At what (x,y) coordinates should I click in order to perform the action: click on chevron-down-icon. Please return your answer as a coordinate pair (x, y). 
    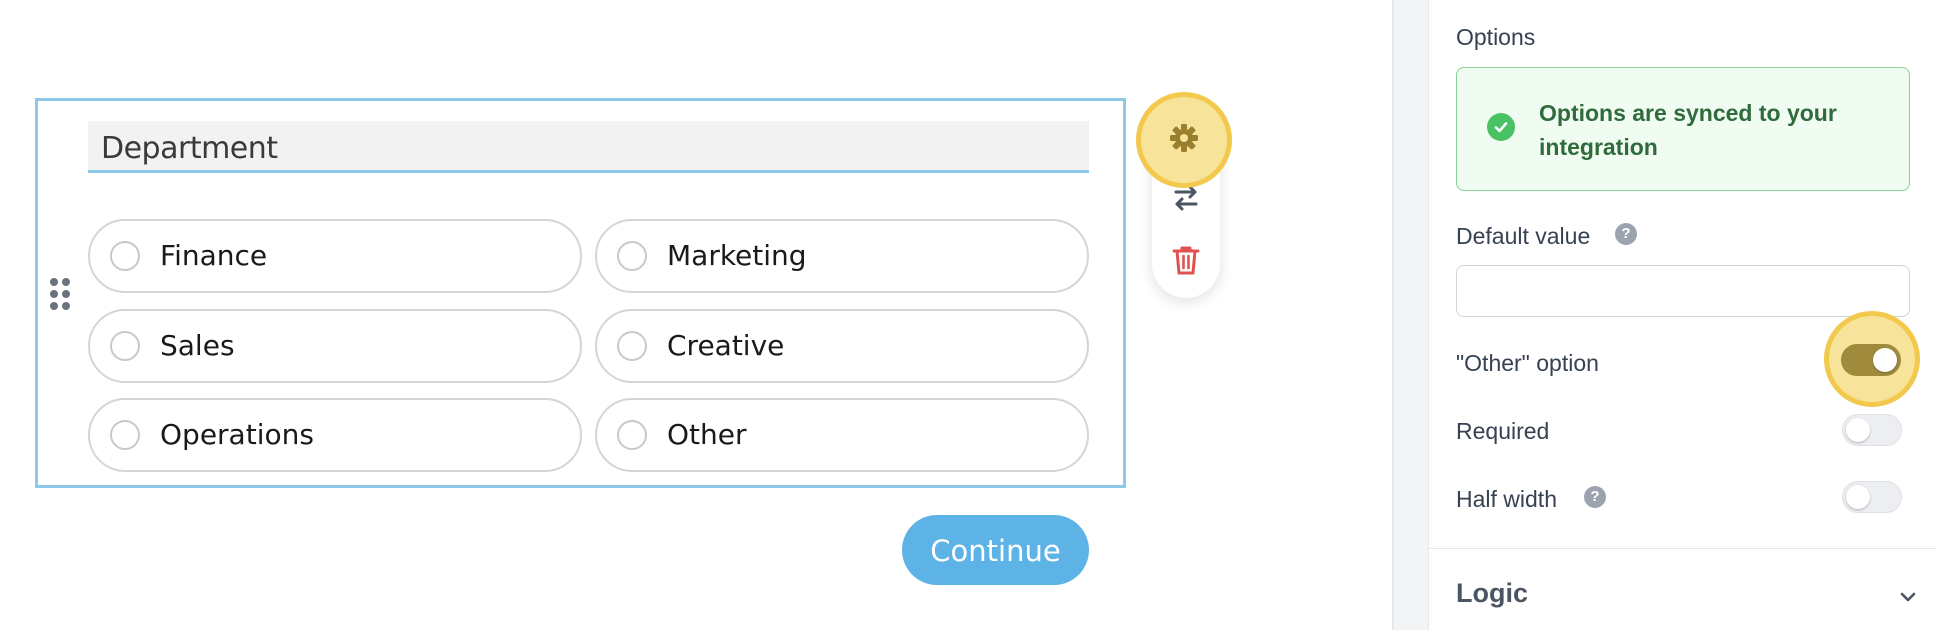
    Looking at the image, I should click on (1908, 597).